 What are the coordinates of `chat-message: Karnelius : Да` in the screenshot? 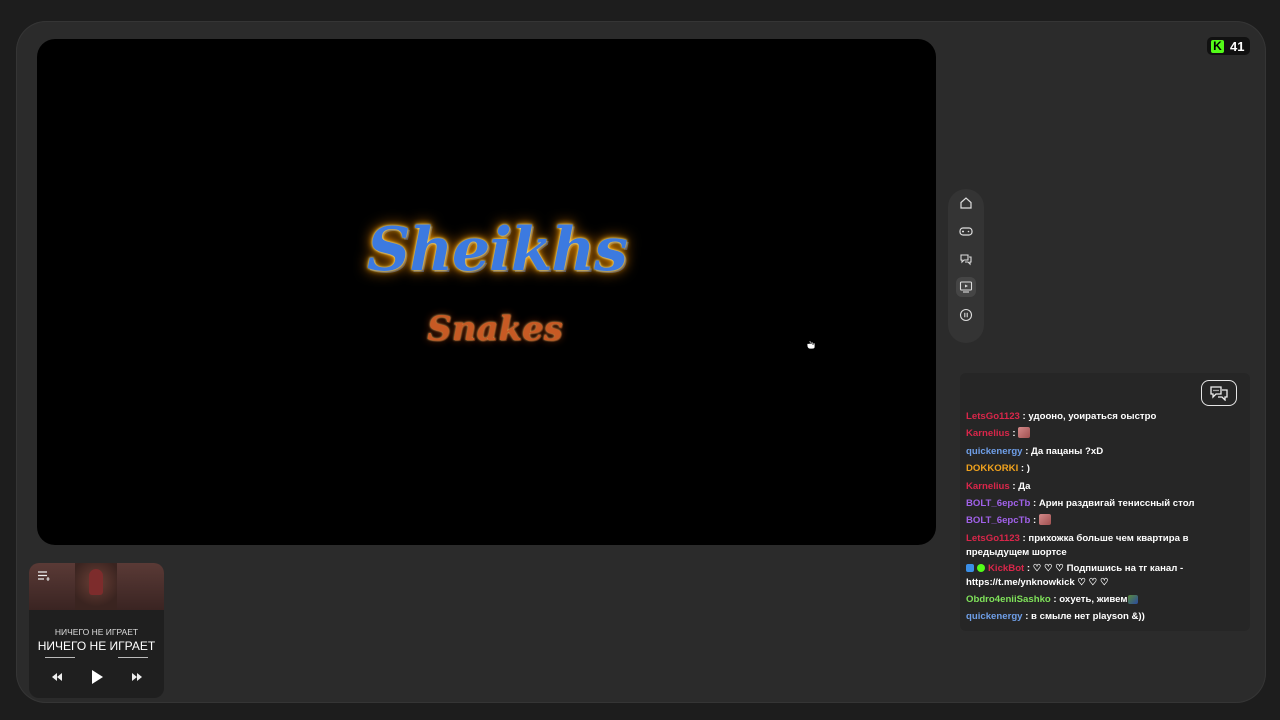 It's located at (1108, 486).